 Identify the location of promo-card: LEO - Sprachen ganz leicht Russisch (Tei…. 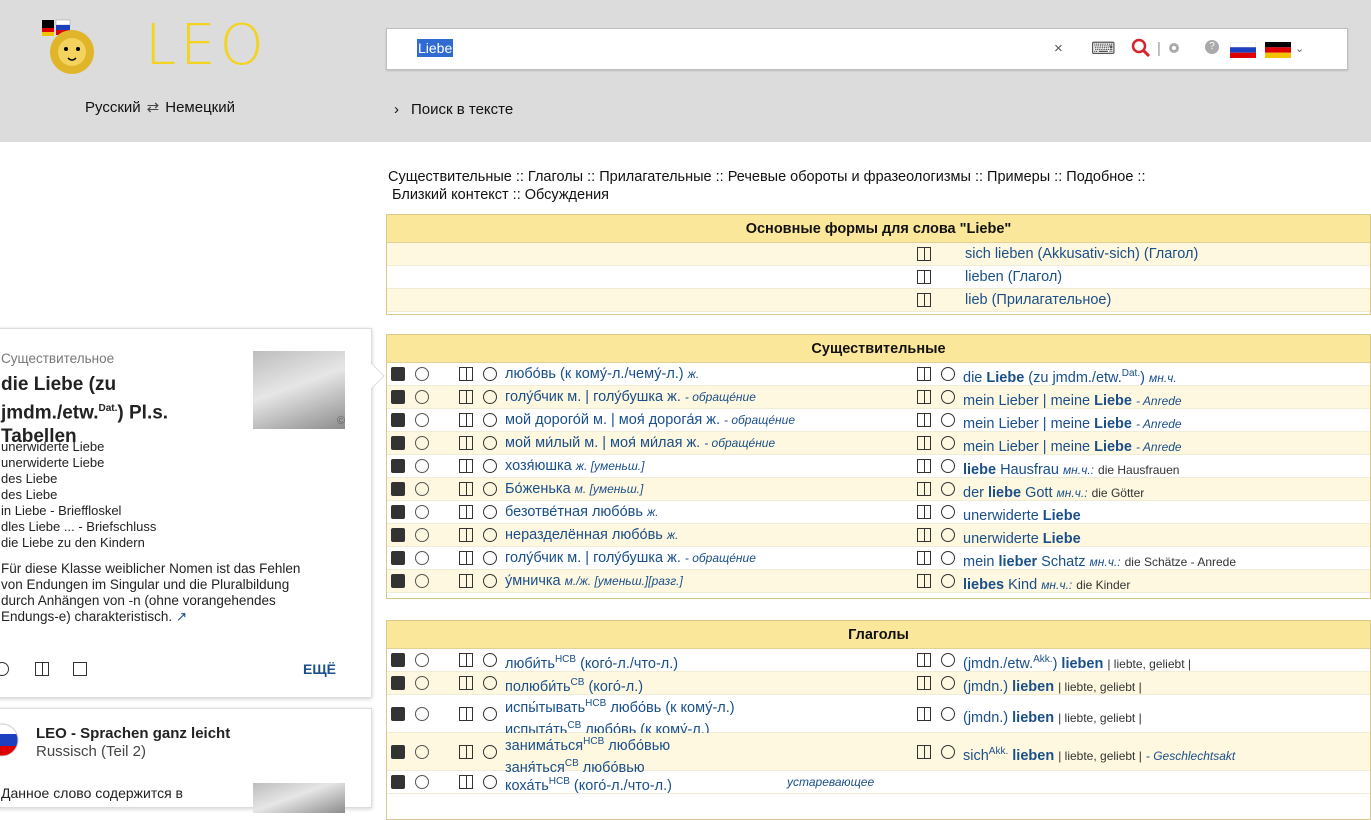
(186, 760).